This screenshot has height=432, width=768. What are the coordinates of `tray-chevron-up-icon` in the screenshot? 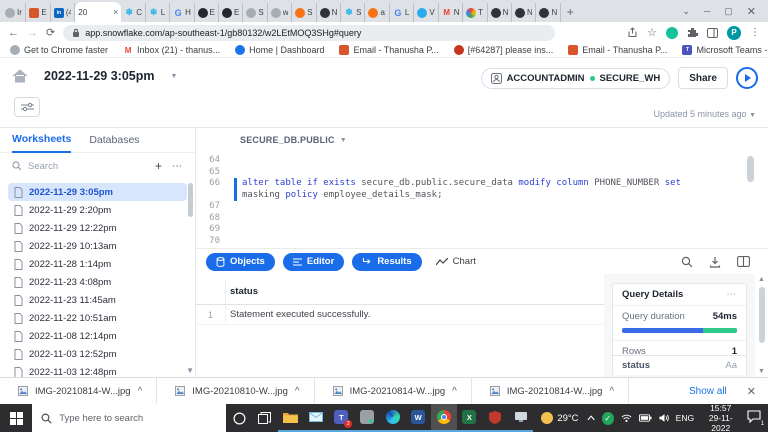 It's located at (591, 418).